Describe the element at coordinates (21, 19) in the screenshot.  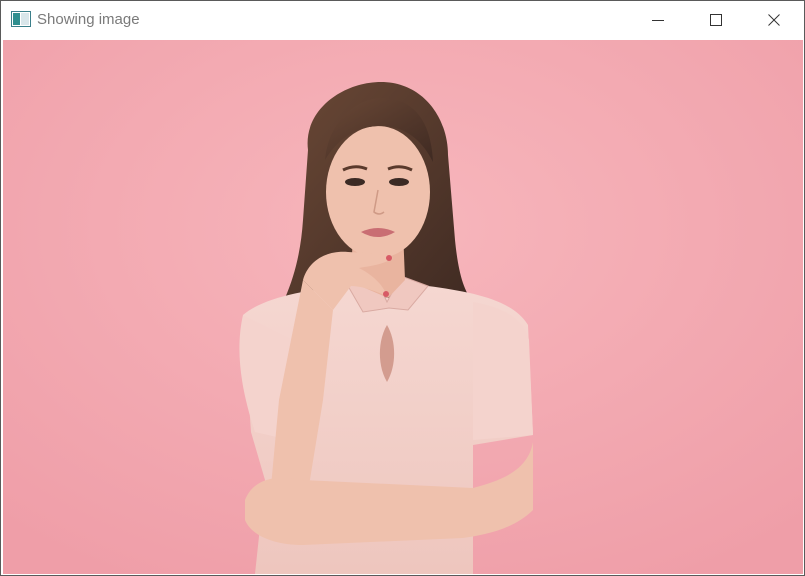
I see `image-window-icon` at that location.